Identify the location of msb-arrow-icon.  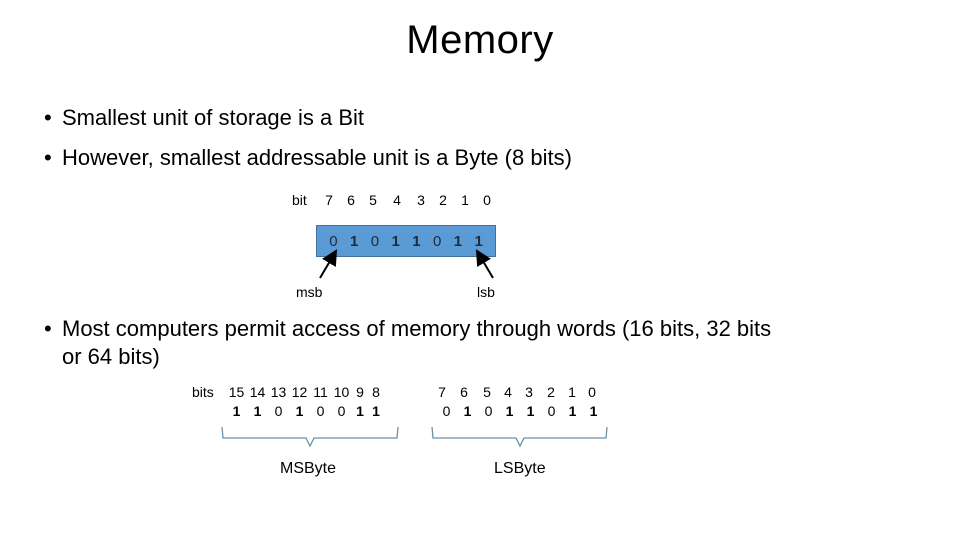
(328, 264).